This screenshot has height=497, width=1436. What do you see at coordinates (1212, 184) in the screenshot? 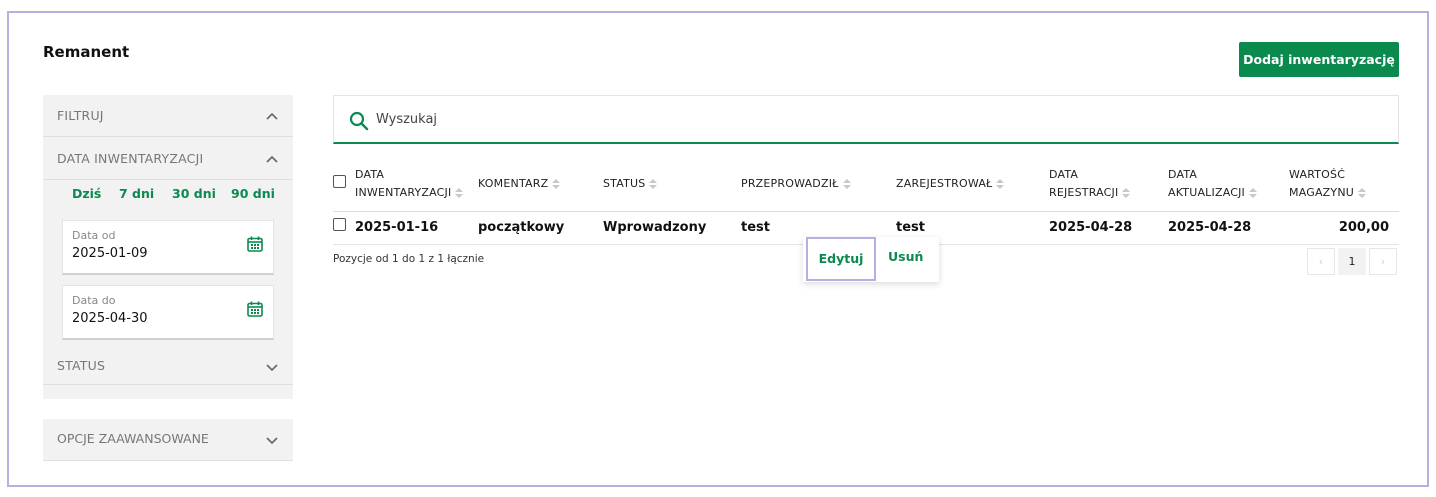
I see `col-upd-date: DATA AKTUALIZACJI` at bounding box center [1212, 184].